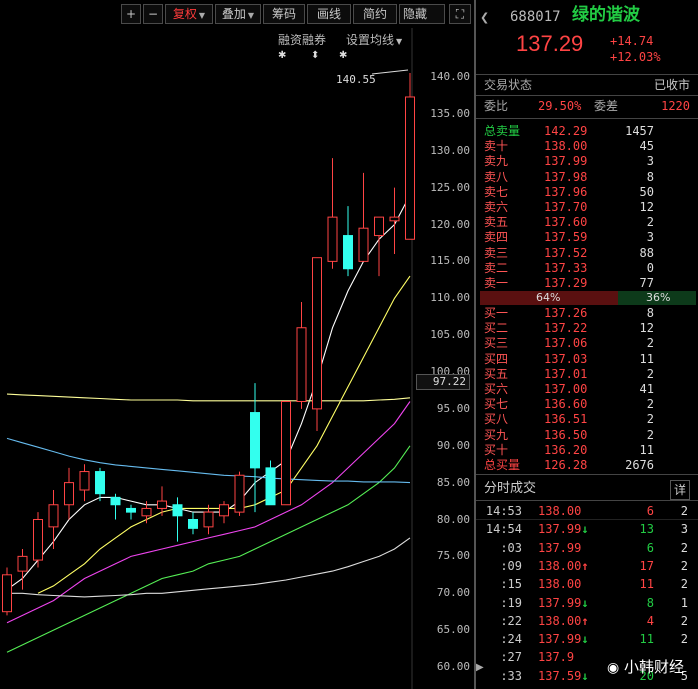 The image size is (698, 689). I want to click on buy-row: 买四 137.03 11, so click(587, 359).